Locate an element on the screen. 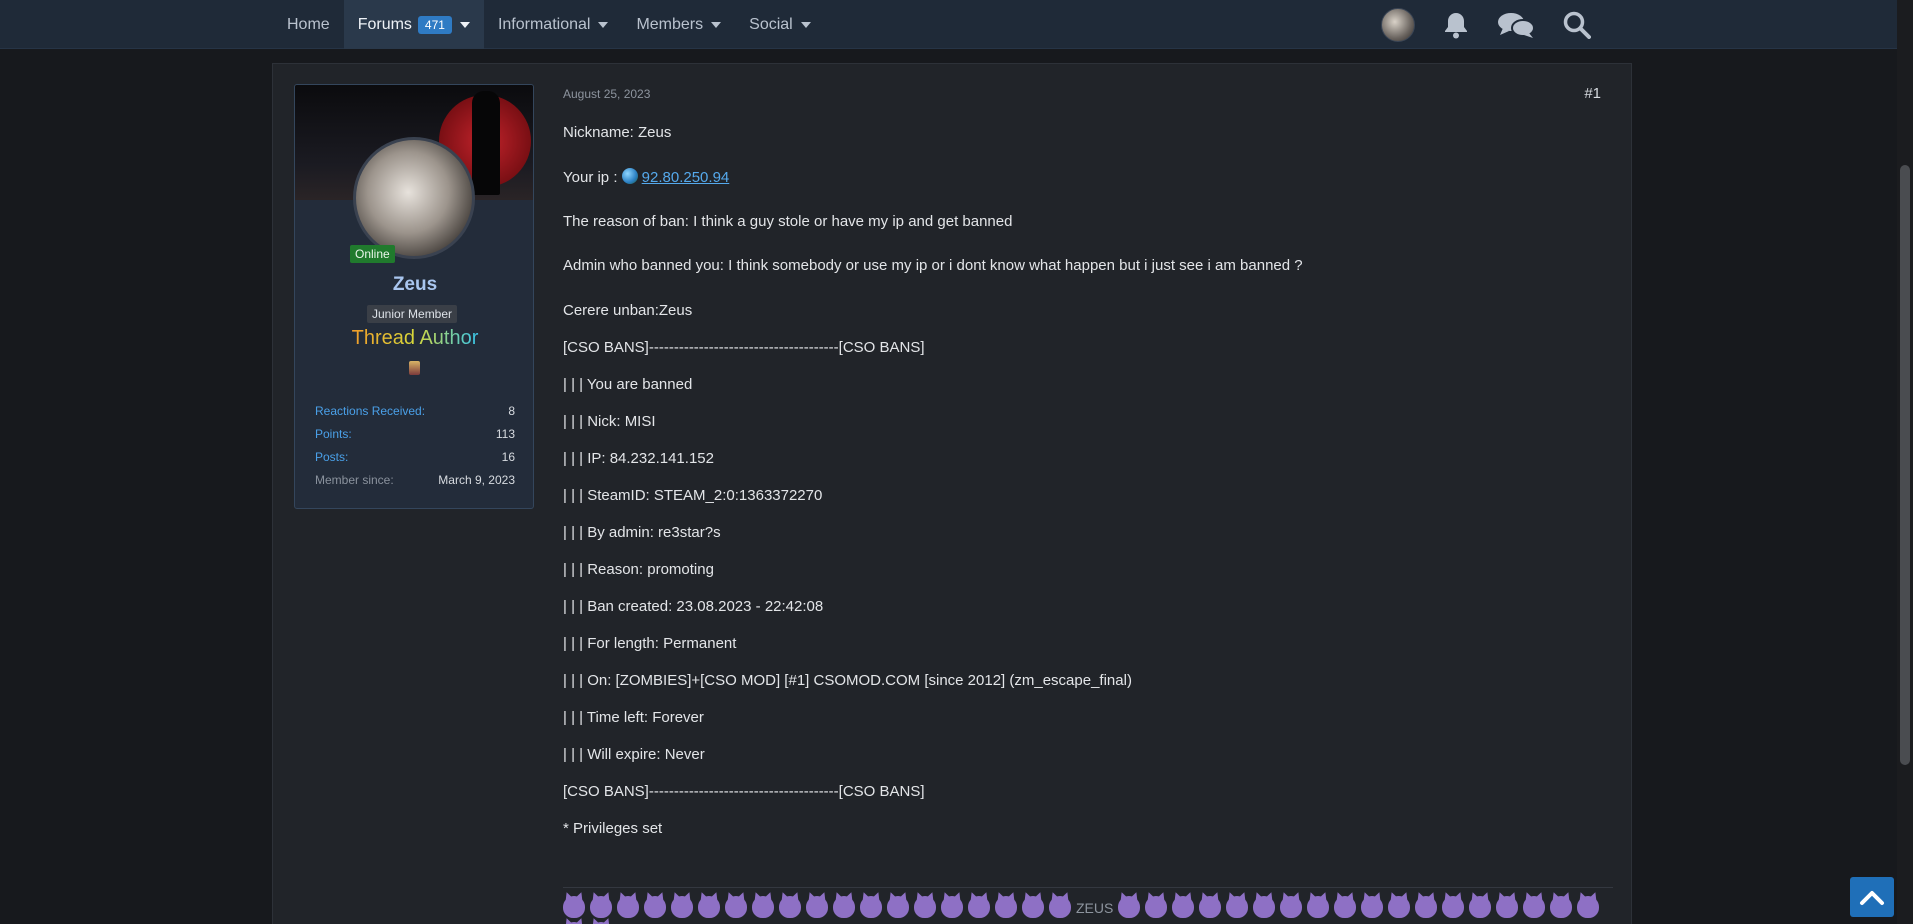 The image size is (1913, 924). tab-home: Home is located at coordinates (308, 24).